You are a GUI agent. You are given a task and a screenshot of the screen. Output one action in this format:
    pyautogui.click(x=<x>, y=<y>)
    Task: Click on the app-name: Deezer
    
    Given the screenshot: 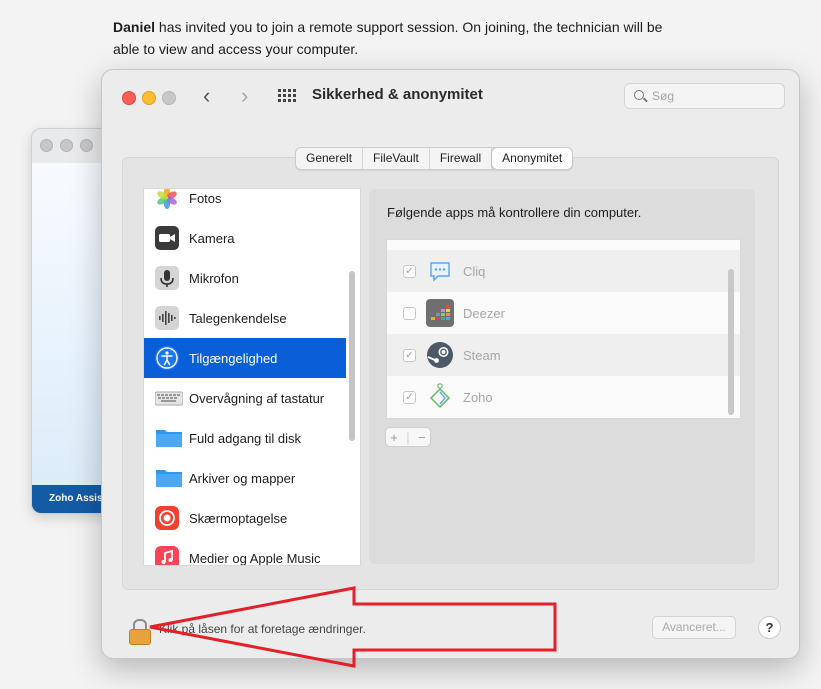 What is the action you would take?
    pyautogui.click(x=484, y=313)
    